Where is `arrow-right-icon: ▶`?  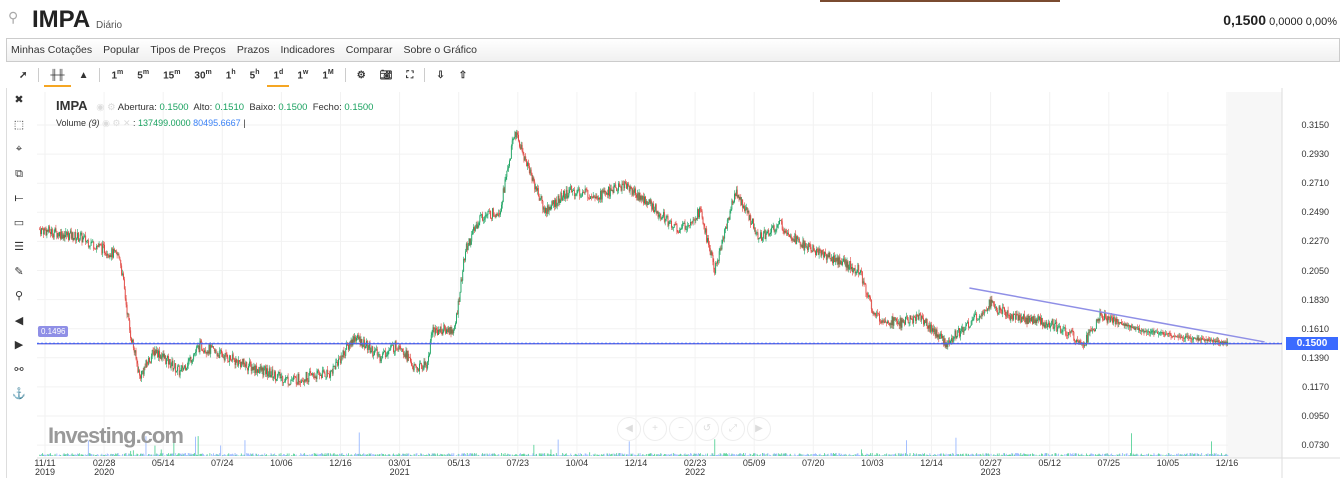 arrow-right-icon: ▶ is located at coordinates (19, 347).